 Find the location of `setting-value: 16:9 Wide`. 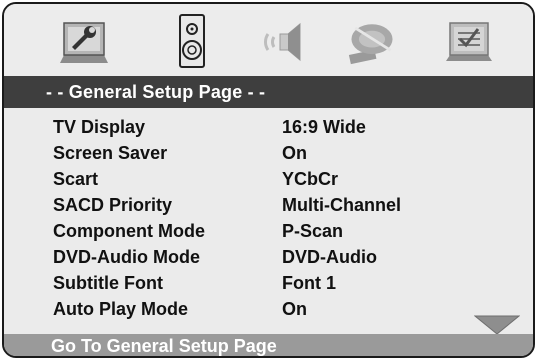

setting-value: 16:9 Wide is located at coordinates (324, 127).